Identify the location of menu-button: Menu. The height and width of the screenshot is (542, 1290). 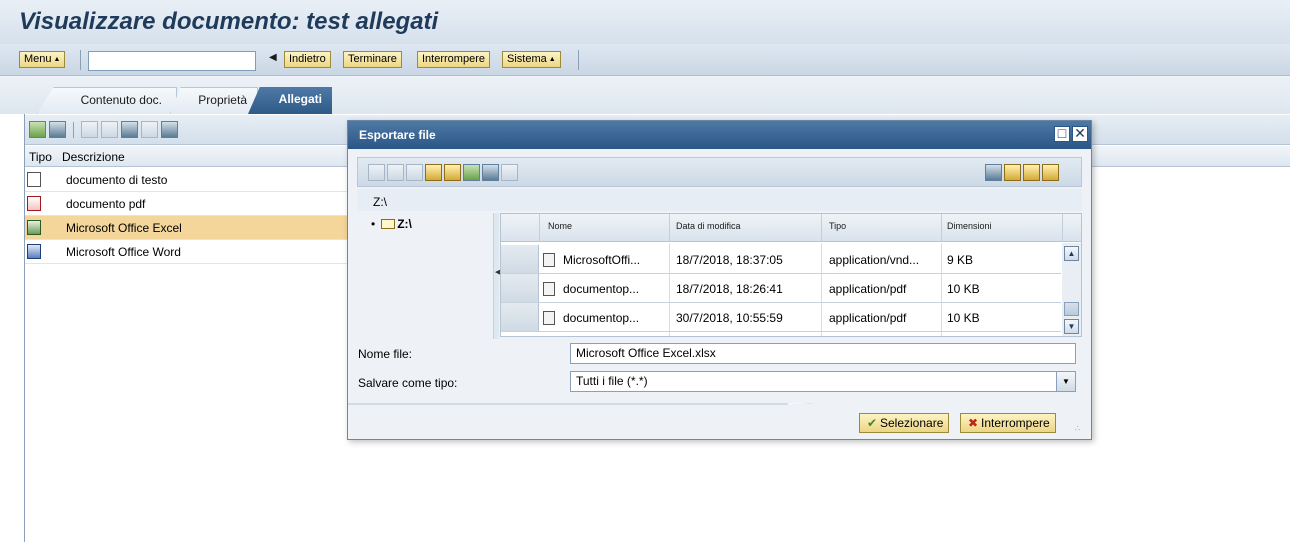
(42, 59).